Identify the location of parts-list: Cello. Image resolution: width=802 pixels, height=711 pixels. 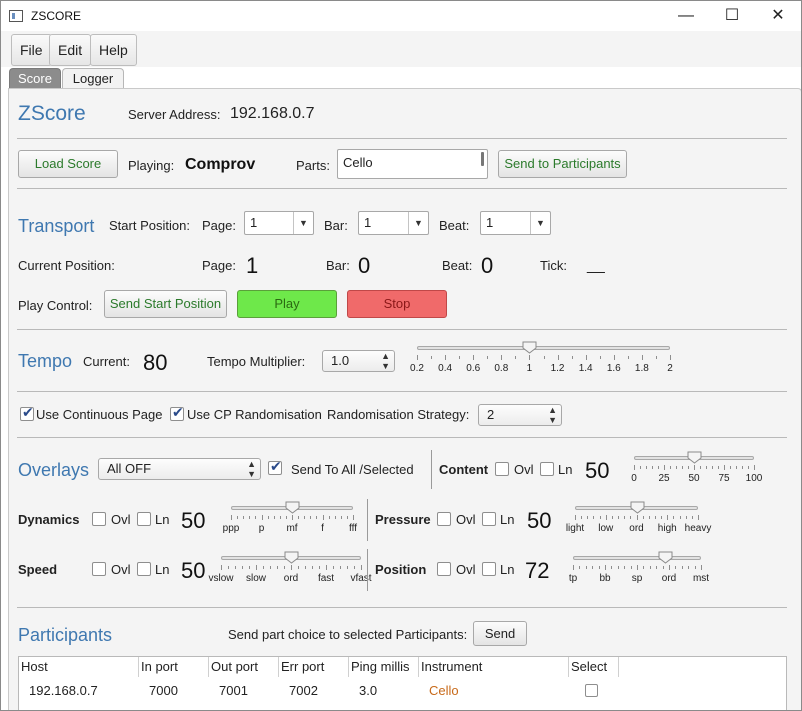
(412, 164).